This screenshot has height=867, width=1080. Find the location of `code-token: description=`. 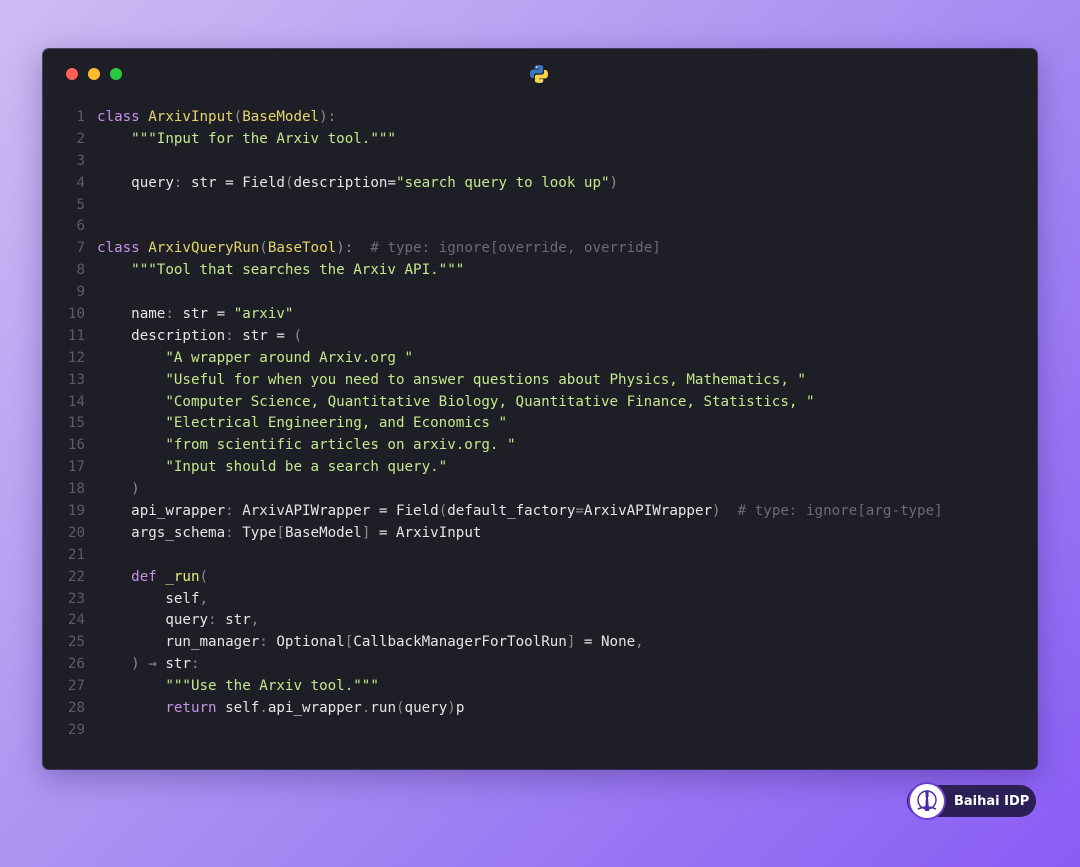

code-token: description= is located at coordinates (344, 182).